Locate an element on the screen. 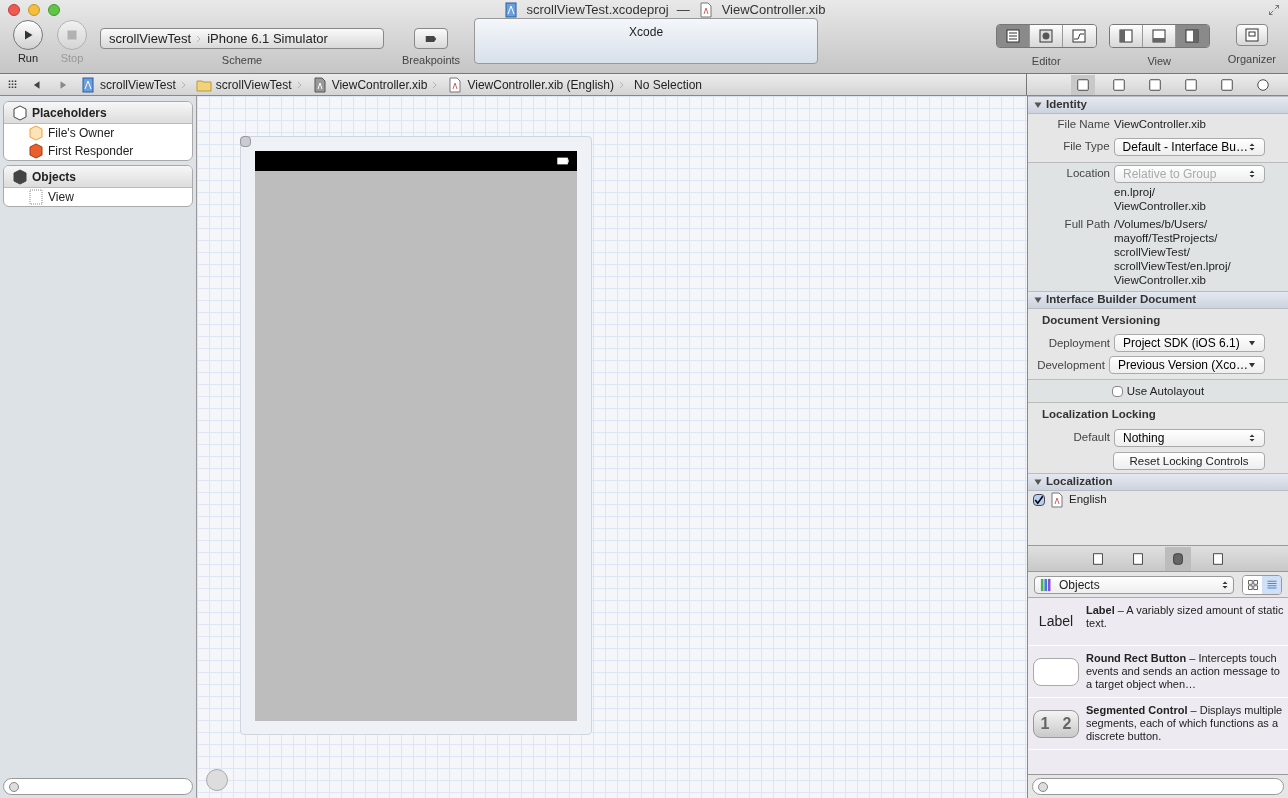 The width and height of the screenshot is (1288, 798). field-label: Full Path is located at coordinates (1086, 224).